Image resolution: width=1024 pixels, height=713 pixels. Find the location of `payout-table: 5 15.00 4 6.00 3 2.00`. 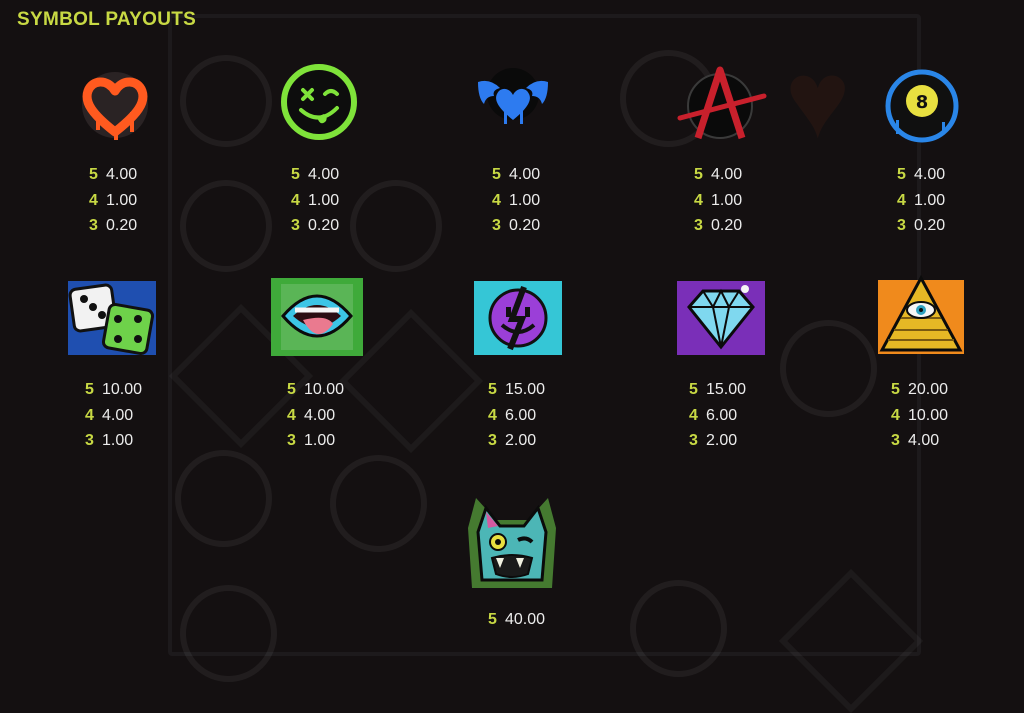

payout-table: 5 15.00 4 6.00 3 2.00 is located at coordinates (516, 415).